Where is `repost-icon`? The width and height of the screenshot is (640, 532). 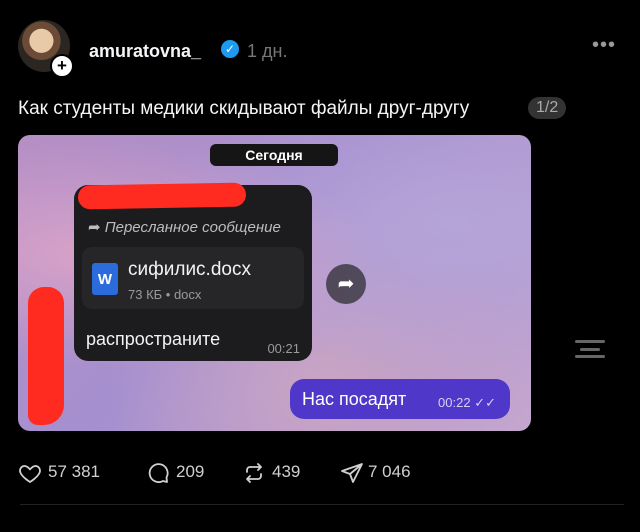 repost-icon is located at coordinates (254, 473).